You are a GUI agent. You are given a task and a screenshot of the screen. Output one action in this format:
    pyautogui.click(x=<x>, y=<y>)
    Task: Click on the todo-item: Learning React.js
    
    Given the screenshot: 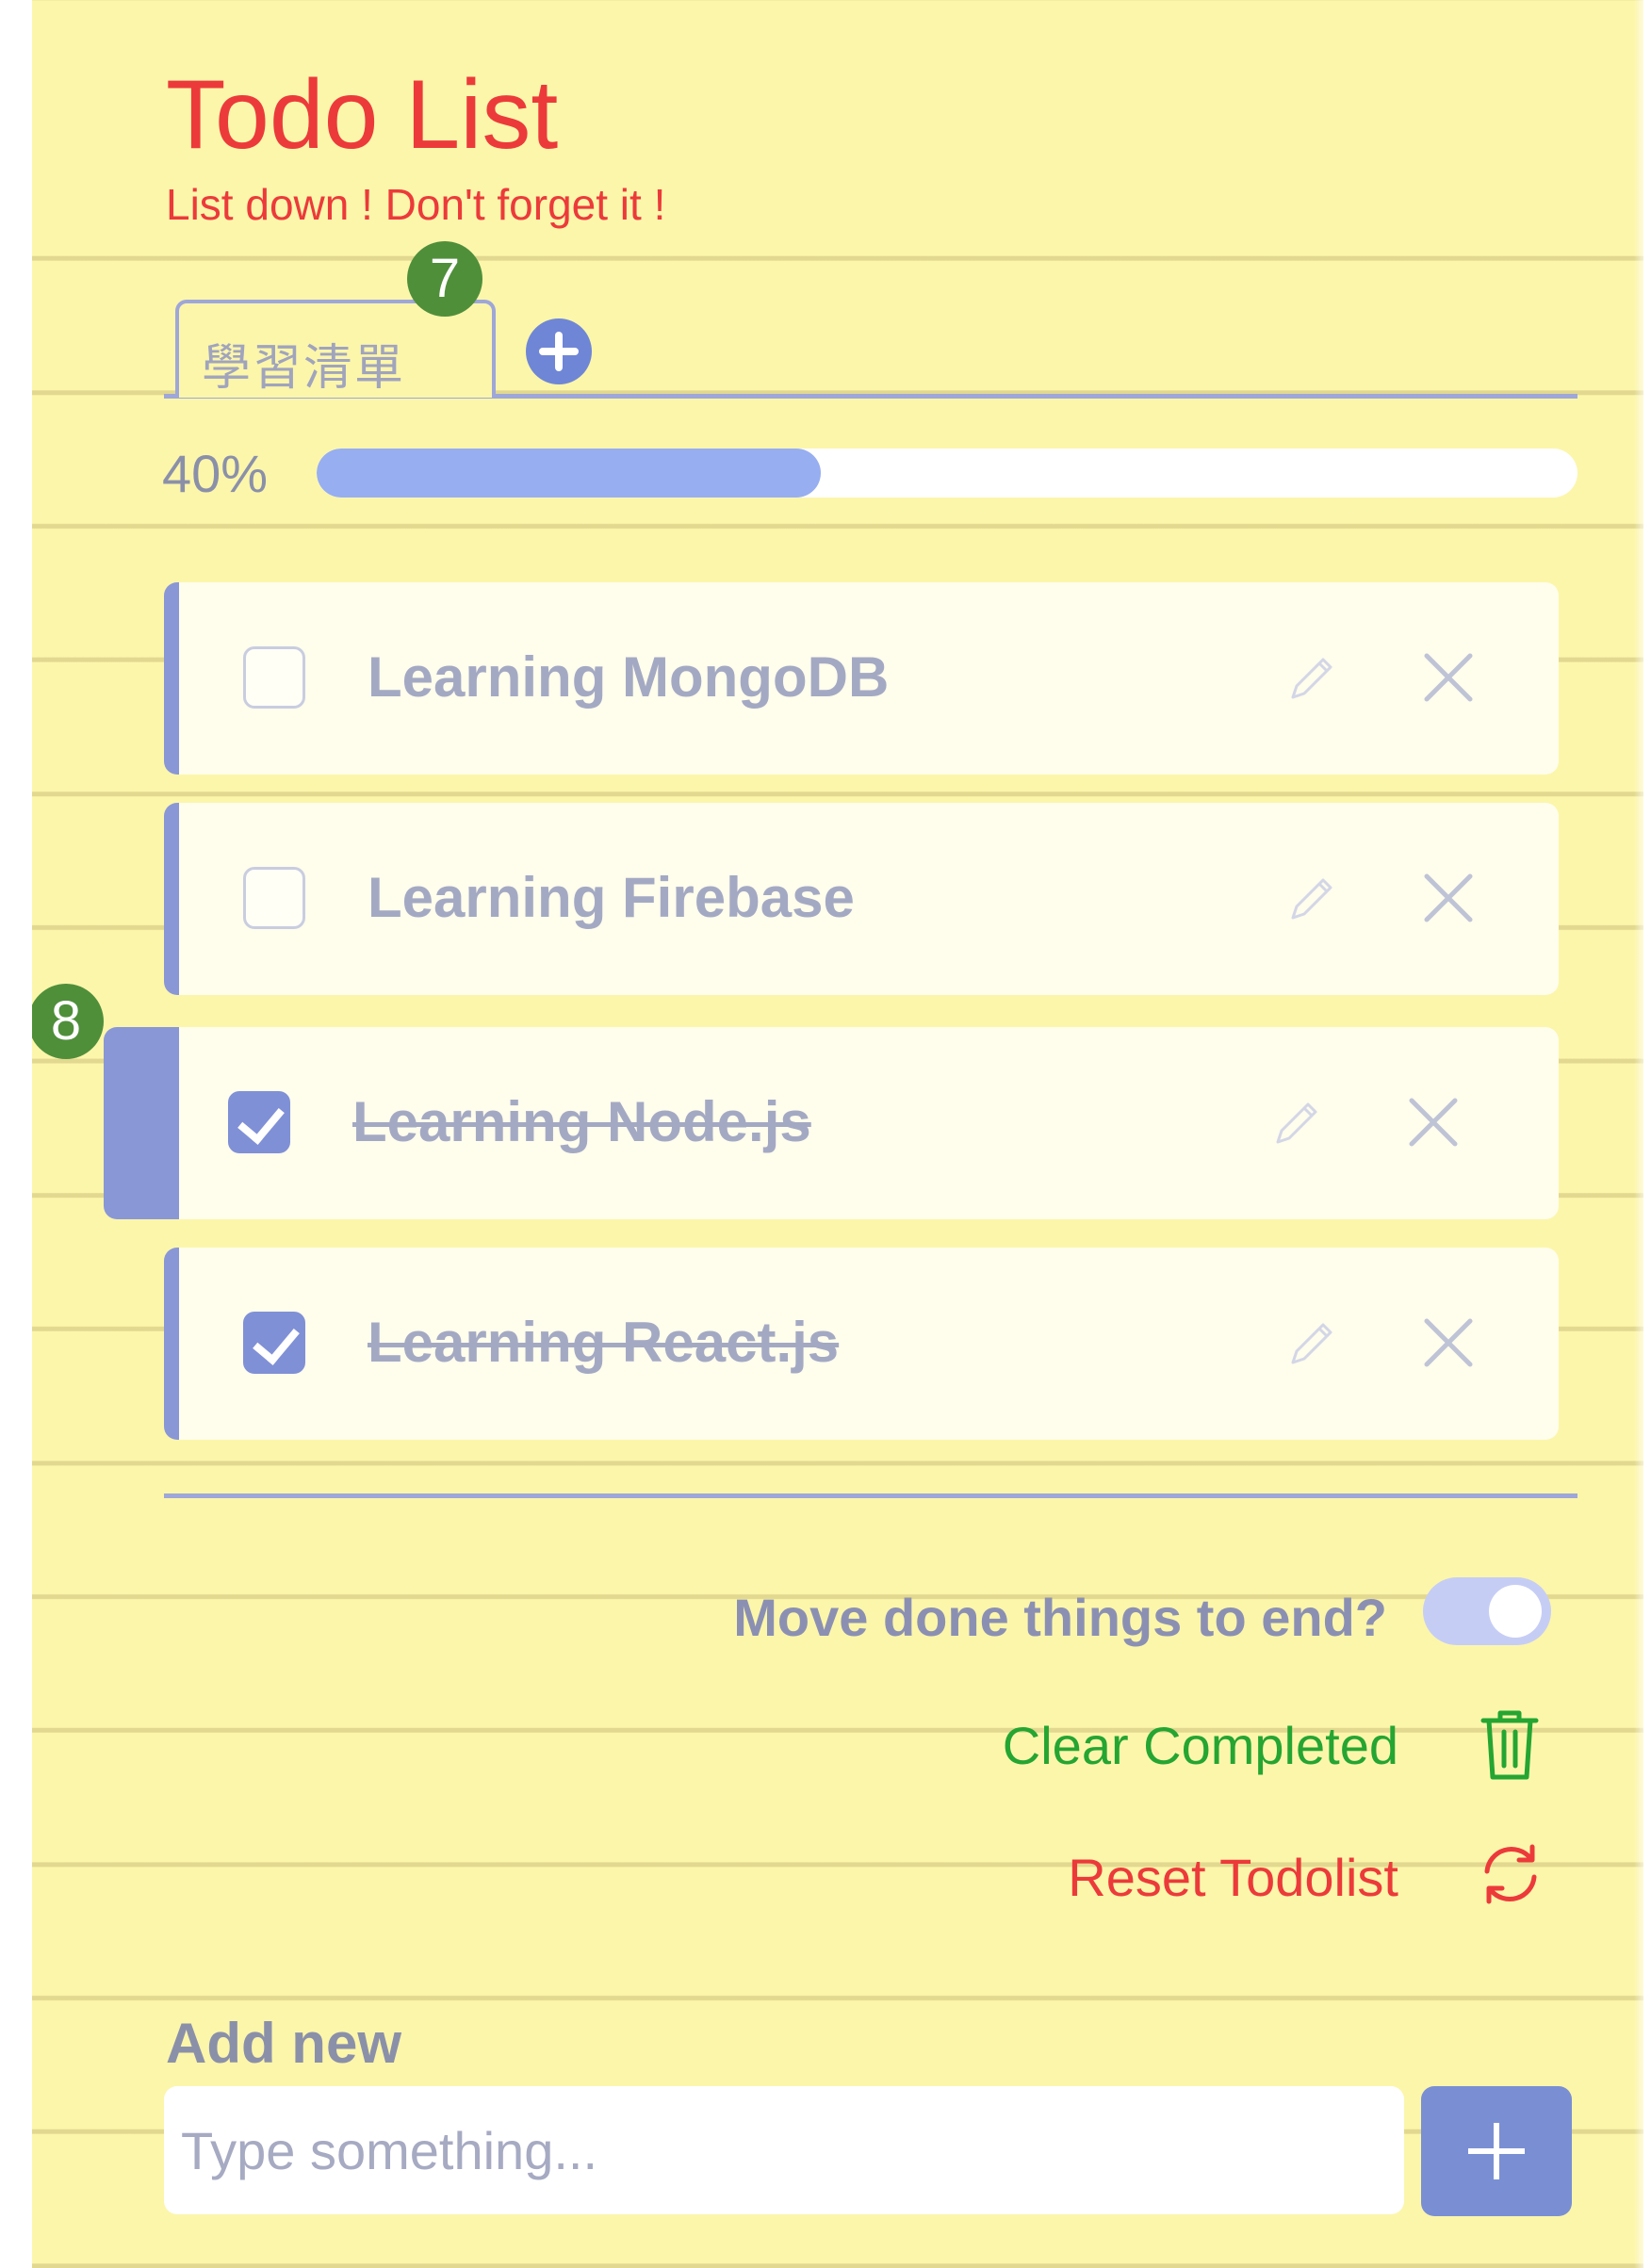 What is the action you would take?
    pyautogui.click(x=861, y=1344)
    